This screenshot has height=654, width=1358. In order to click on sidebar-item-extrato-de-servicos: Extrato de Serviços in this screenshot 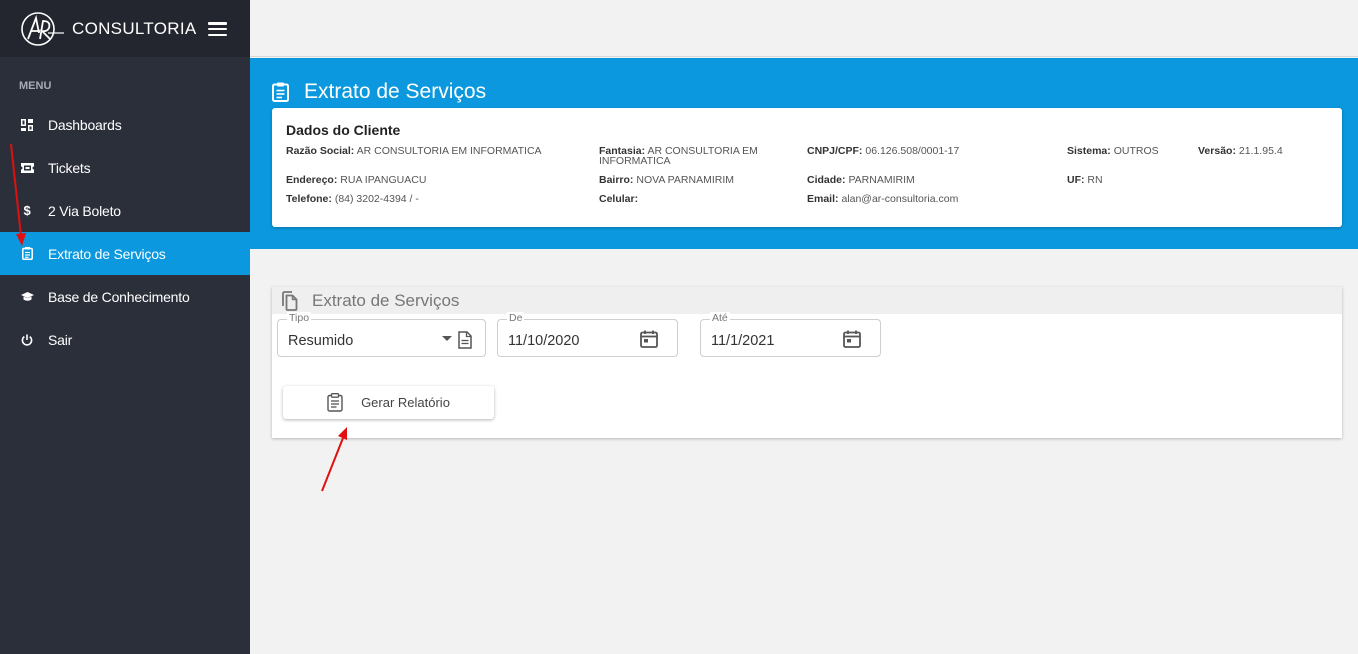, I will do `click(125, 253)`.